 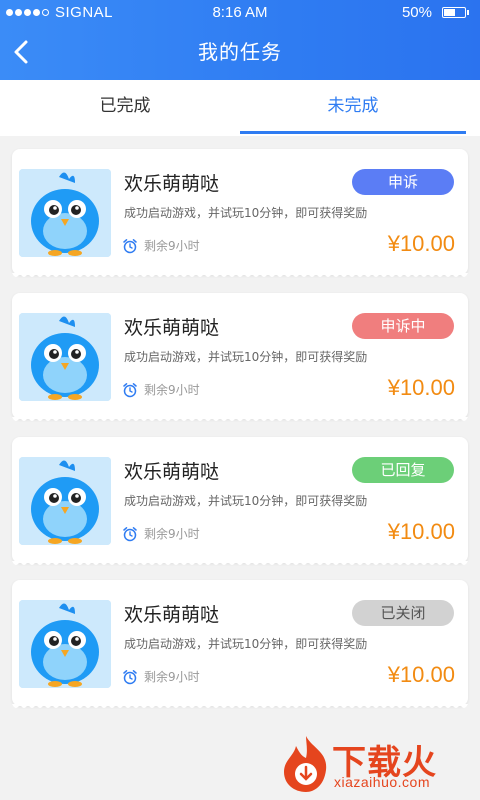 I want to click on status-button: 申诉中, so click(x=403, y=326).